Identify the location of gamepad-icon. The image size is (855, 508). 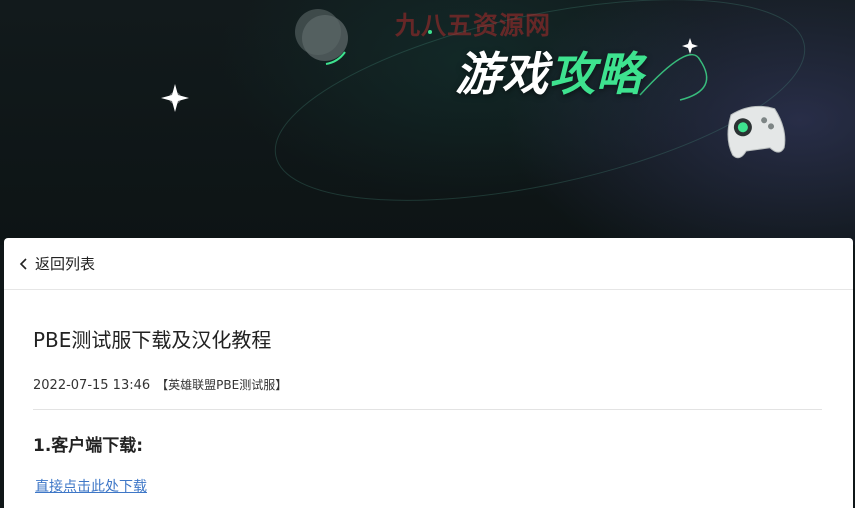
(756, 132).